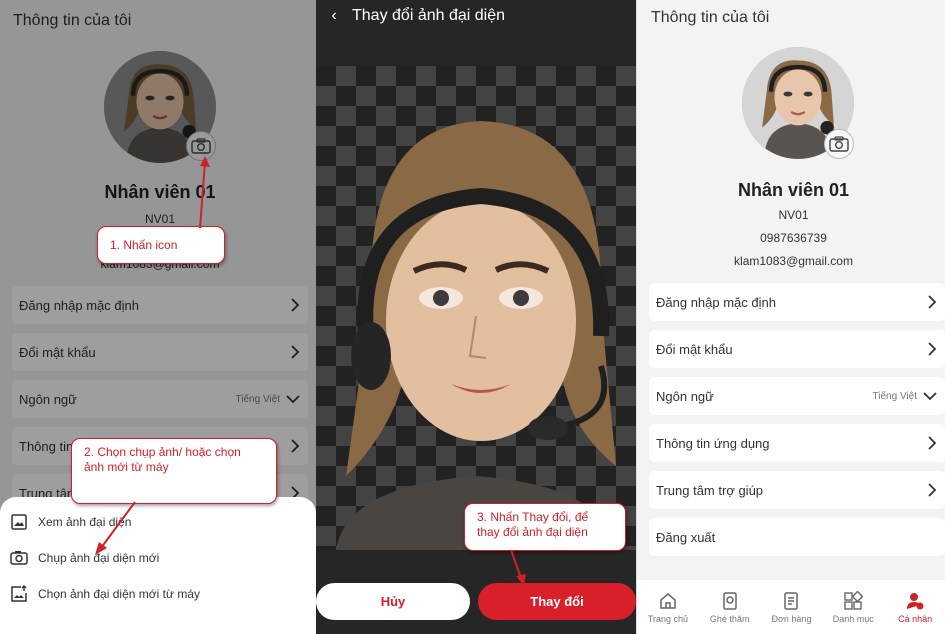 This screenshot has width=945, height=634. Describe the element at coordinates (119, 594) in the screenshot. I see `option-label: Chọn ảnh đại diện mới từ máy` at that location.